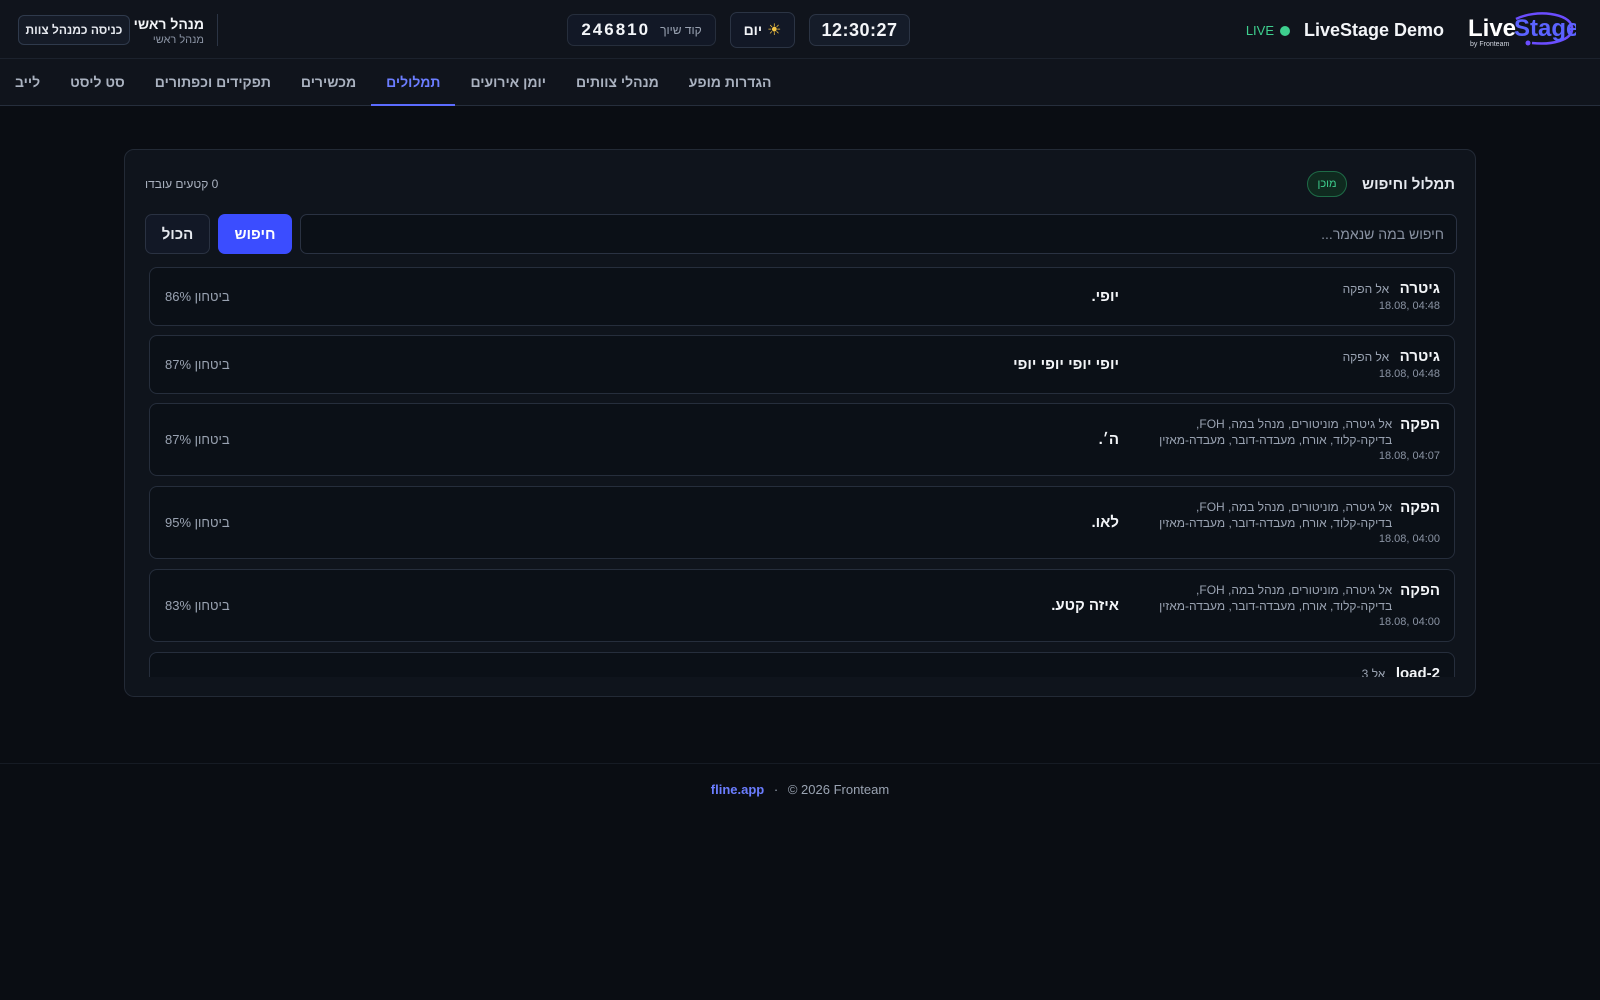  I want to click on pairing-code-value: 246810, so click(616, 29).